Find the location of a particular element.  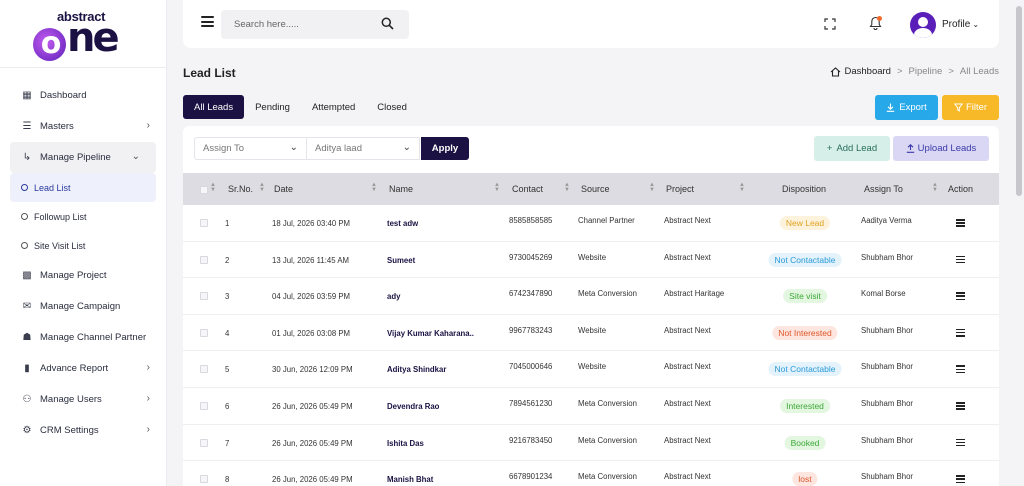

sidebar-subitem-lead-list: Lead List is located at coordinates (83, 187).